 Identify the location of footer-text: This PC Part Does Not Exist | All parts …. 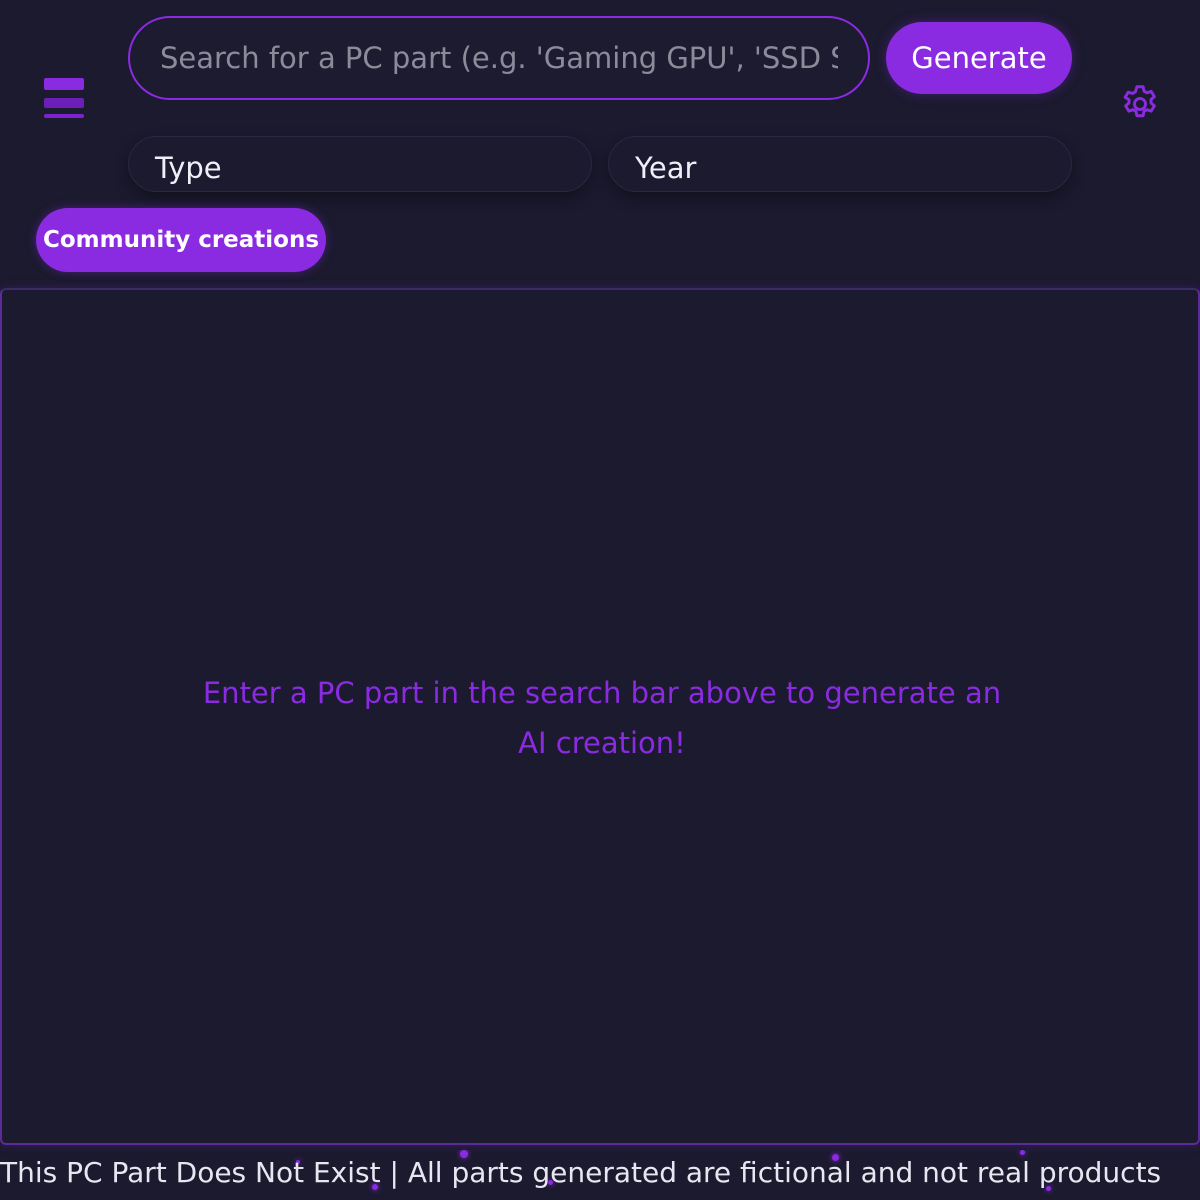
(581, 1172).